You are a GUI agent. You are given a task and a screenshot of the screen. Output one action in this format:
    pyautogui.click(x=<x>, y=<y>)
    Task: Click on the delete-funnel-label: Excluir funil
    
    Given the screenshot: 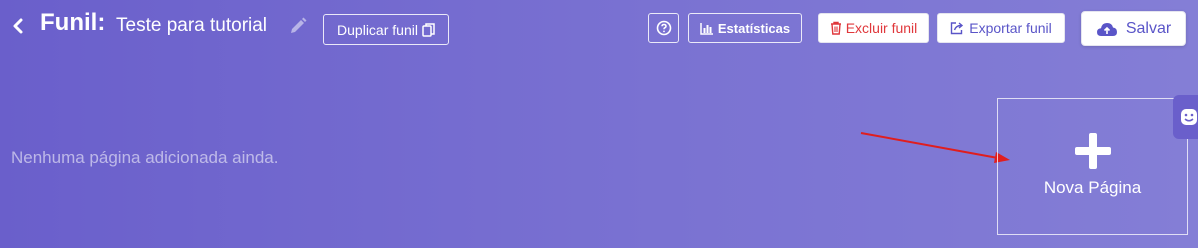 What is the action you would take?
    pyautogui.click(x=881, y=28)
    